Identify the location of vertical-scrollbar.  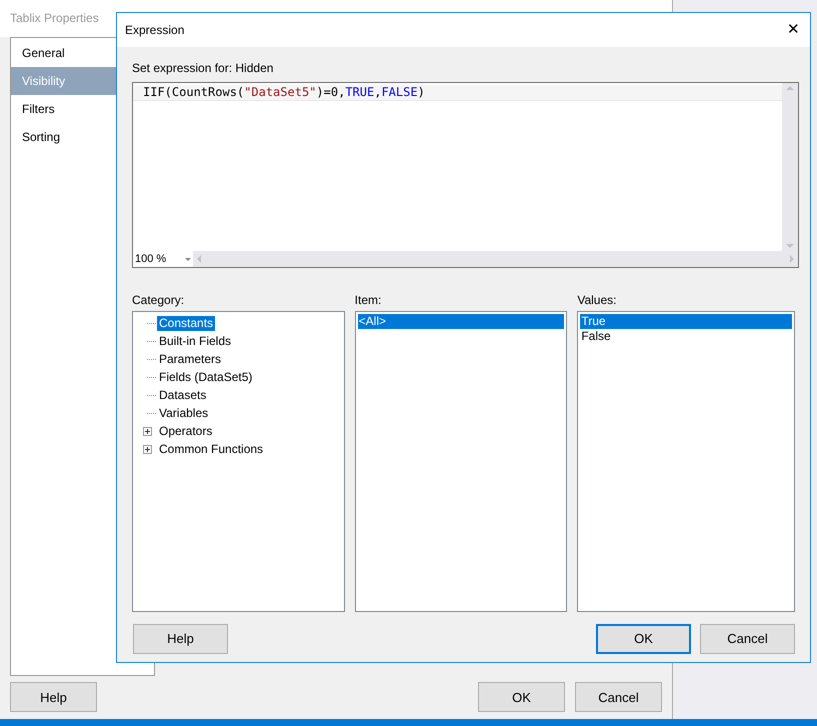
(790, 167).